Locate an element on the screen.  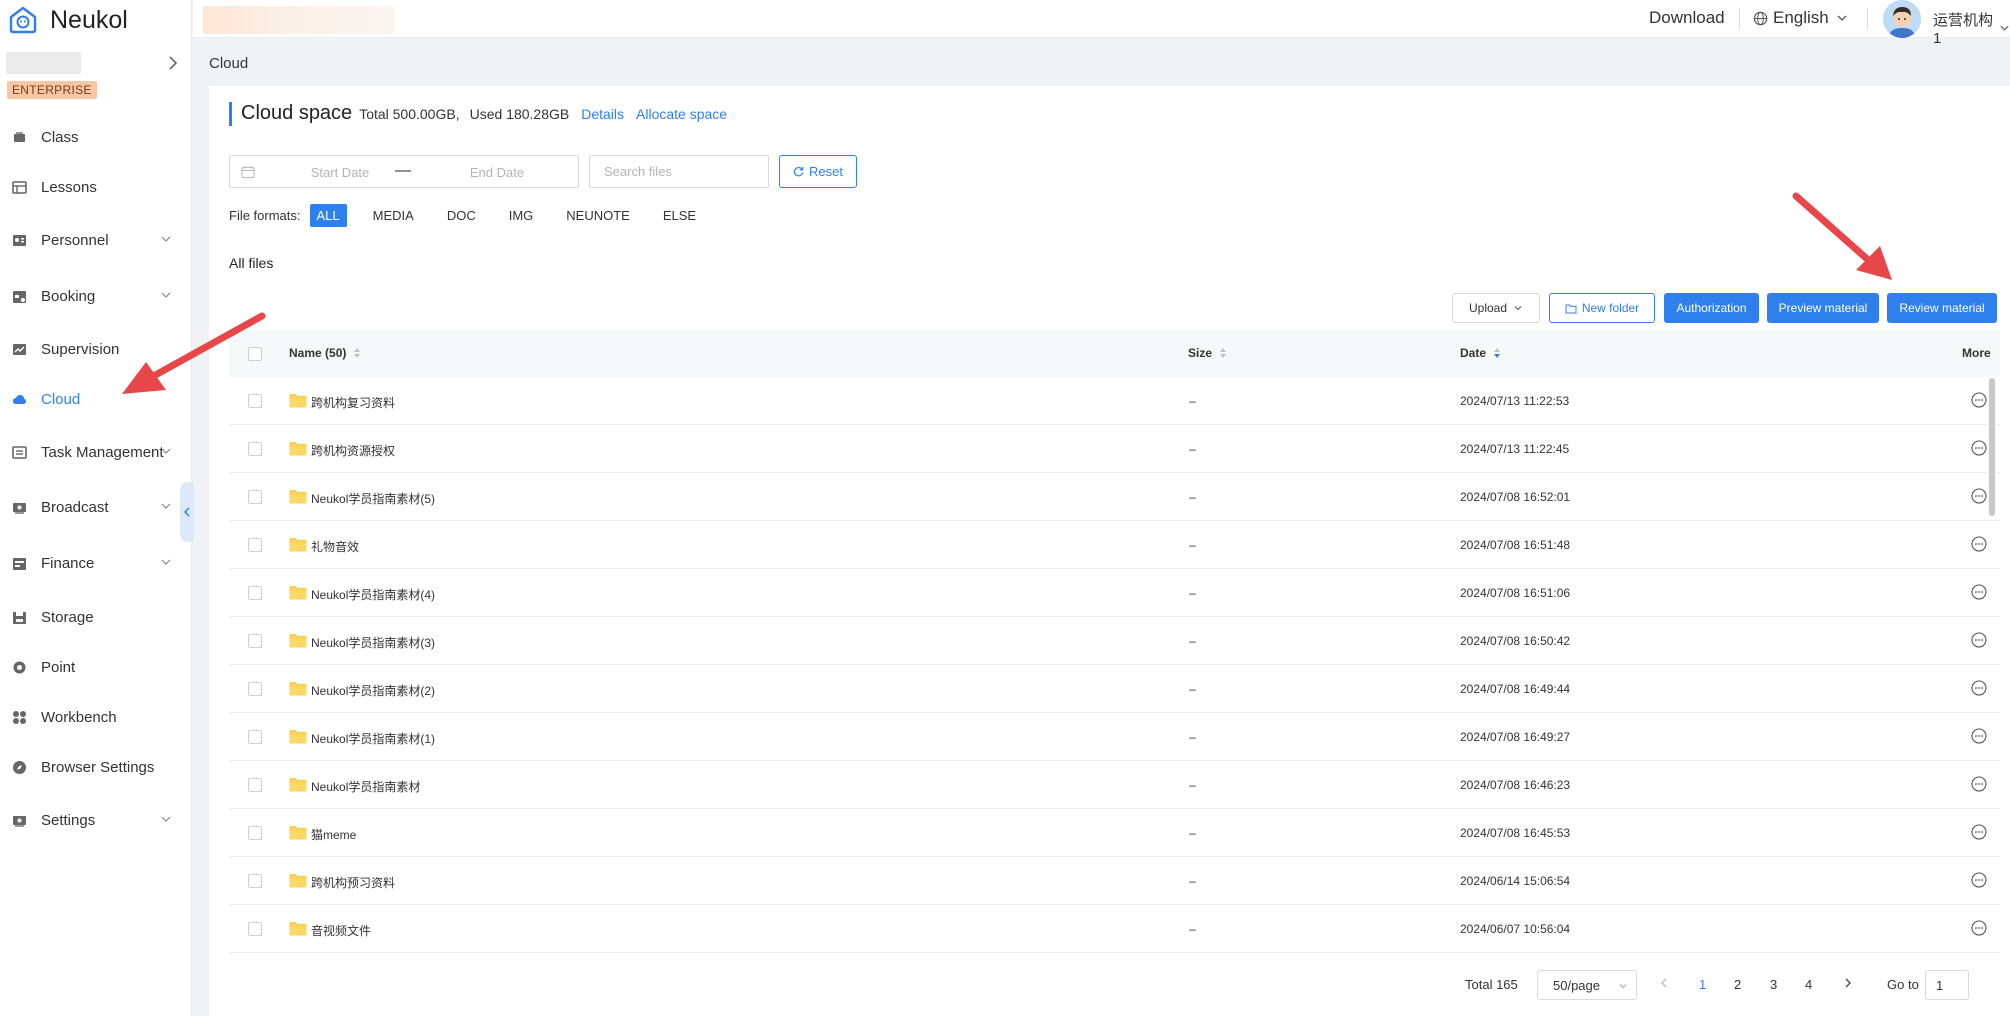
file-name: Neukol学员指南素材(4) is located at coordinates (373, 594).